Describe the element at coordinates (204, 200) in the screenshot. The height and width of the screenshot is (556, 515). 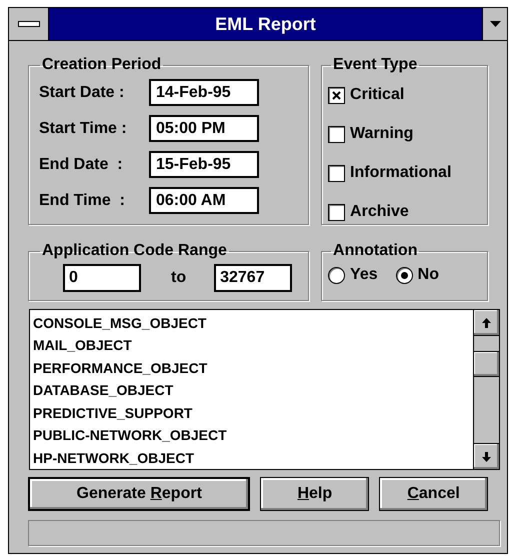
I see `input-field: 06:00 AM` at that location.